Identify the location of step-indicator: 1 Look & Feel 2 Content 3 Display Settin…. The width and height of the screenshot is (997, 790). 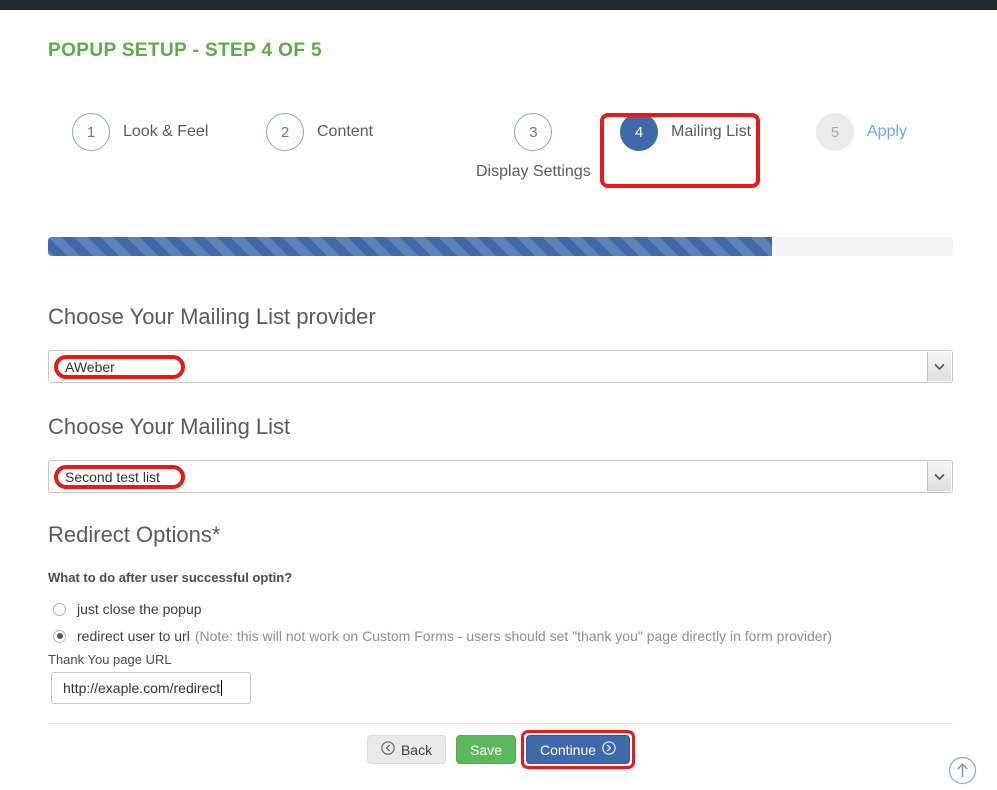
(500, 160).